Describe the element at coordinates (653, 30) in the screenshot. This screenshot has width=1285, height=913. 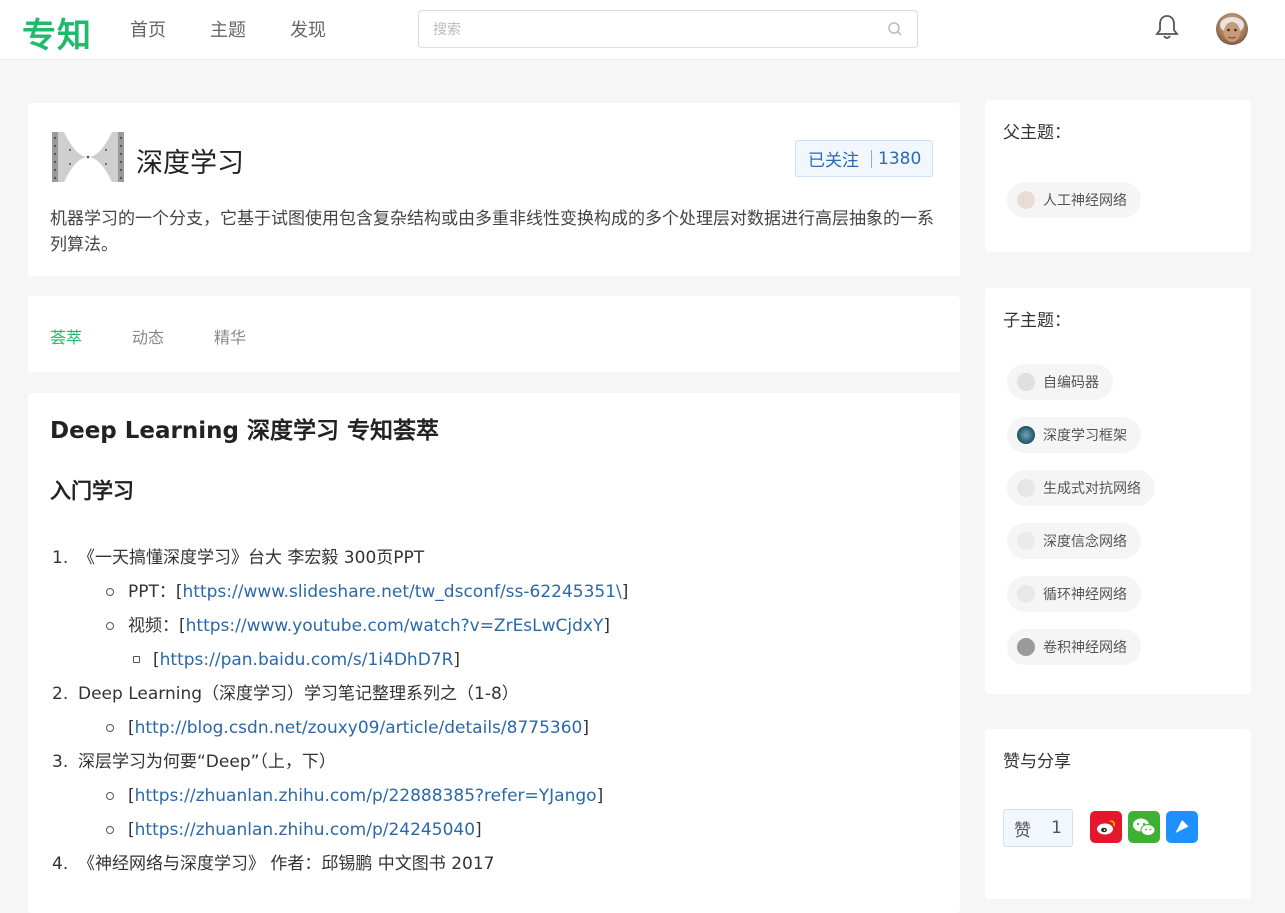
I see `search-input` at that location.